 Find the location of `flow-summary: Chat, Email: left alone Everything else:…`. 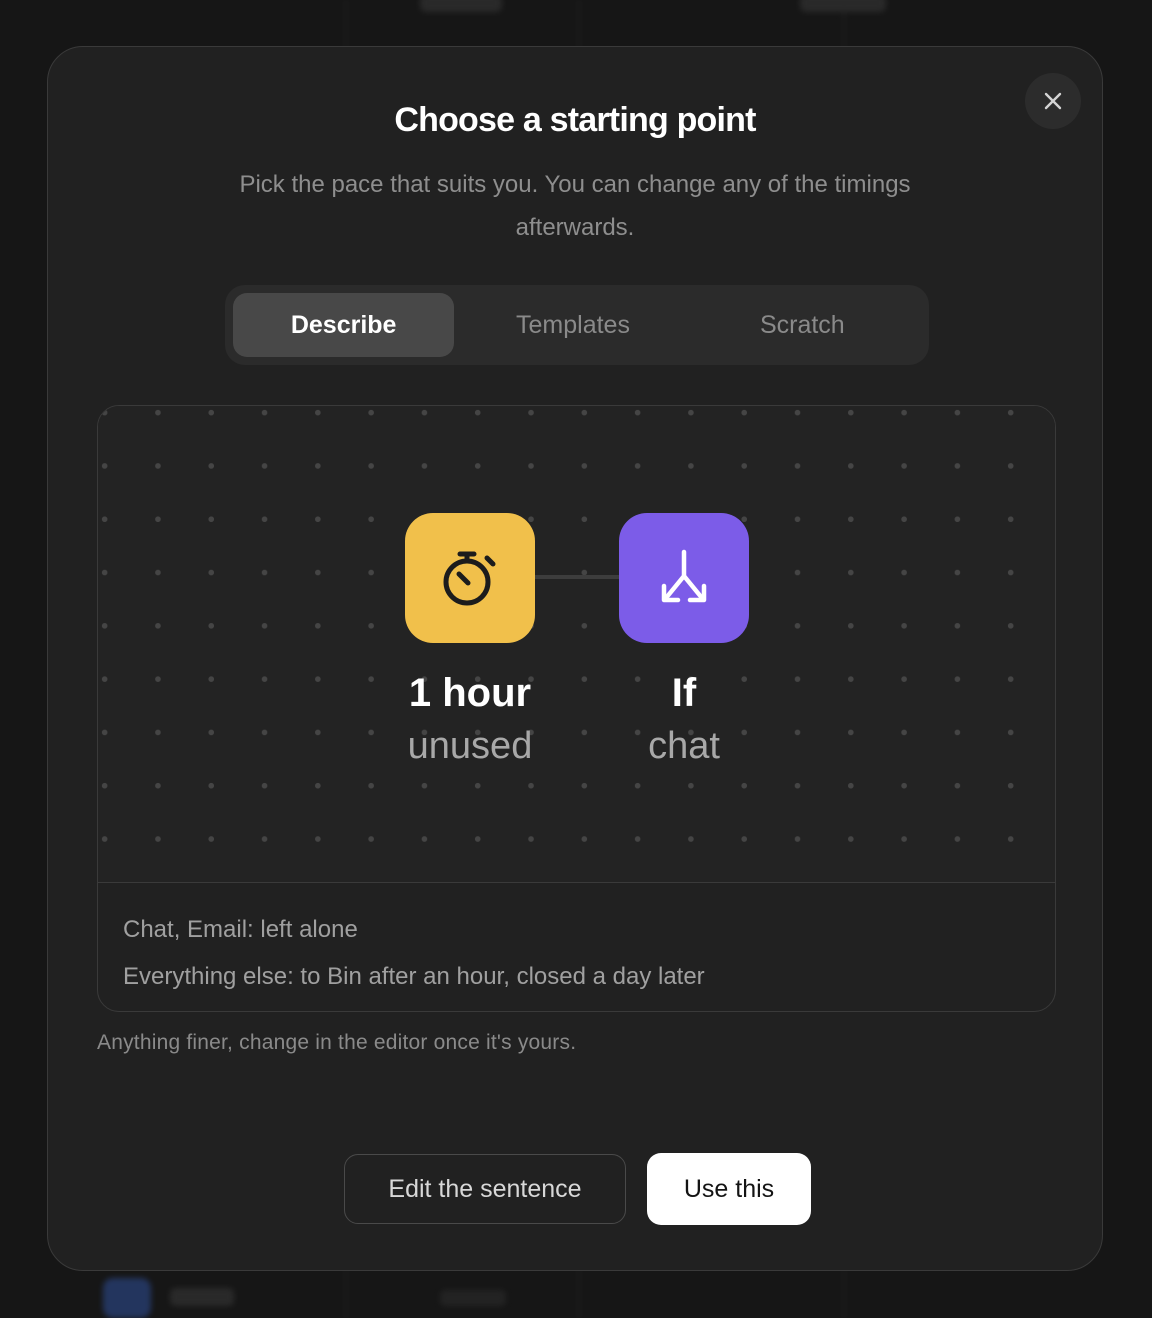

flow-summary: Chat, Email: left alone Everything else:… is located at coordinates (414, 953).